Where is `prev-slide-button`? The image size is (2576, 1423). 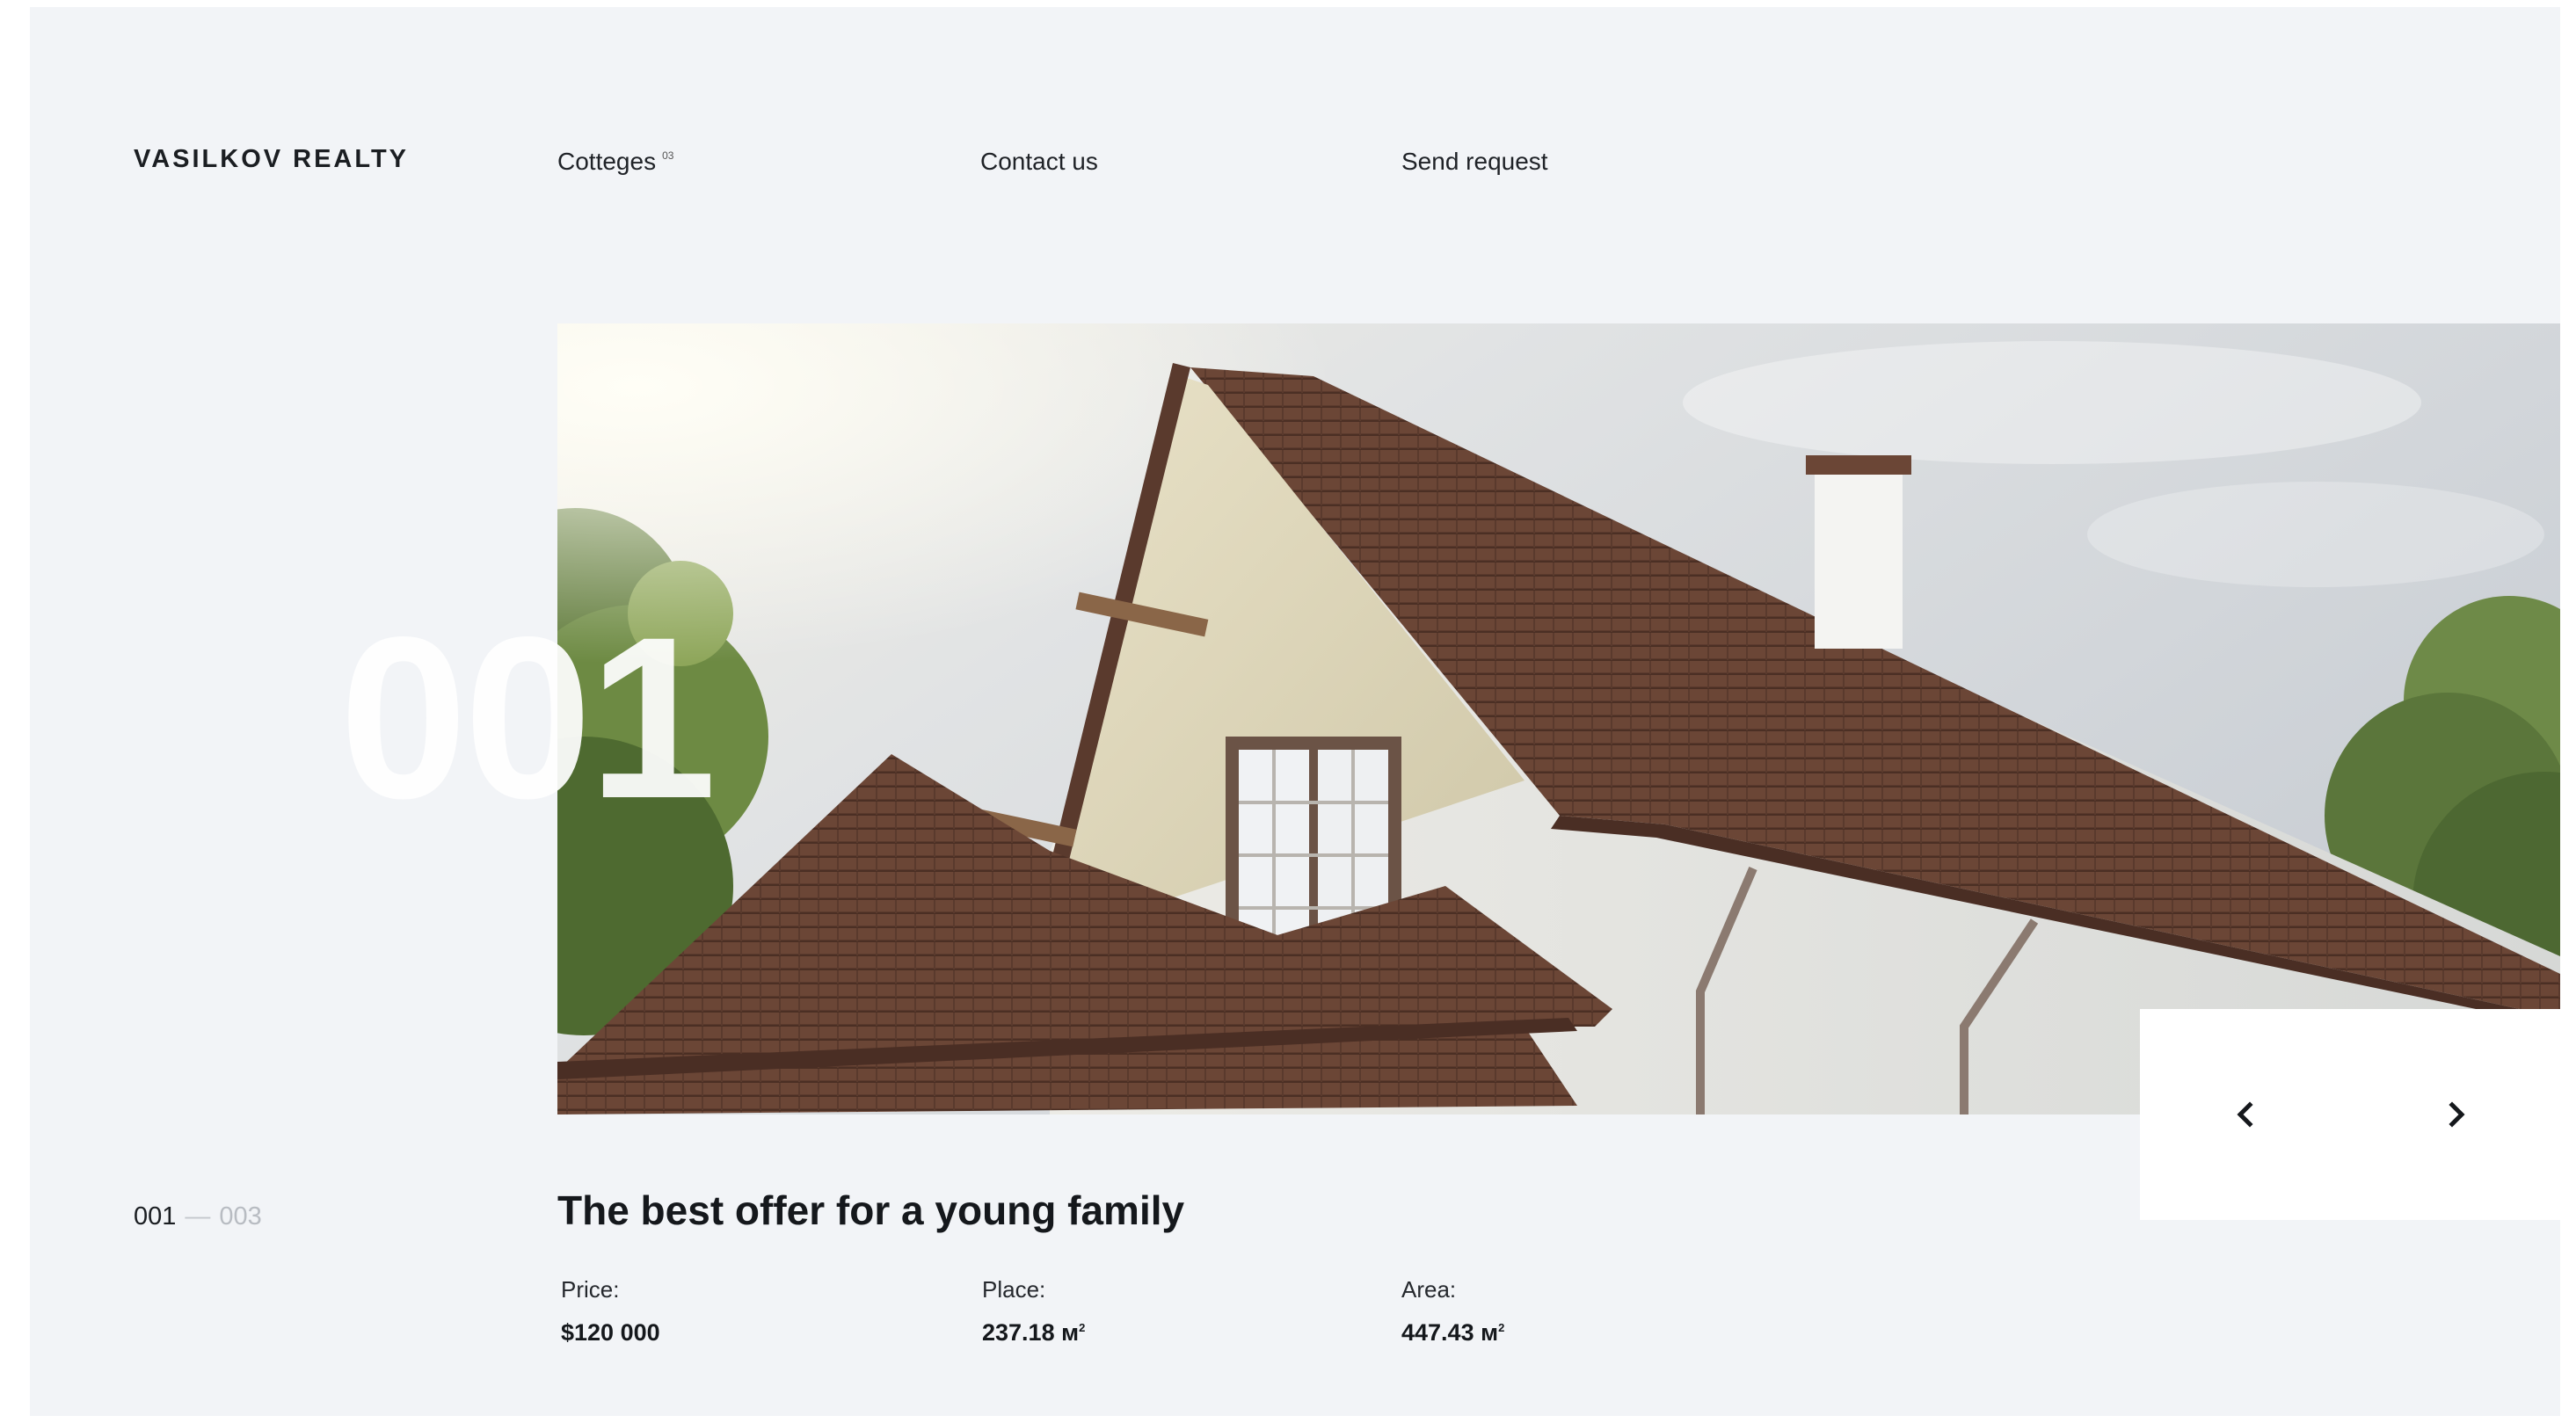
prev-slide-button is located at coordinates (2245, 1114).